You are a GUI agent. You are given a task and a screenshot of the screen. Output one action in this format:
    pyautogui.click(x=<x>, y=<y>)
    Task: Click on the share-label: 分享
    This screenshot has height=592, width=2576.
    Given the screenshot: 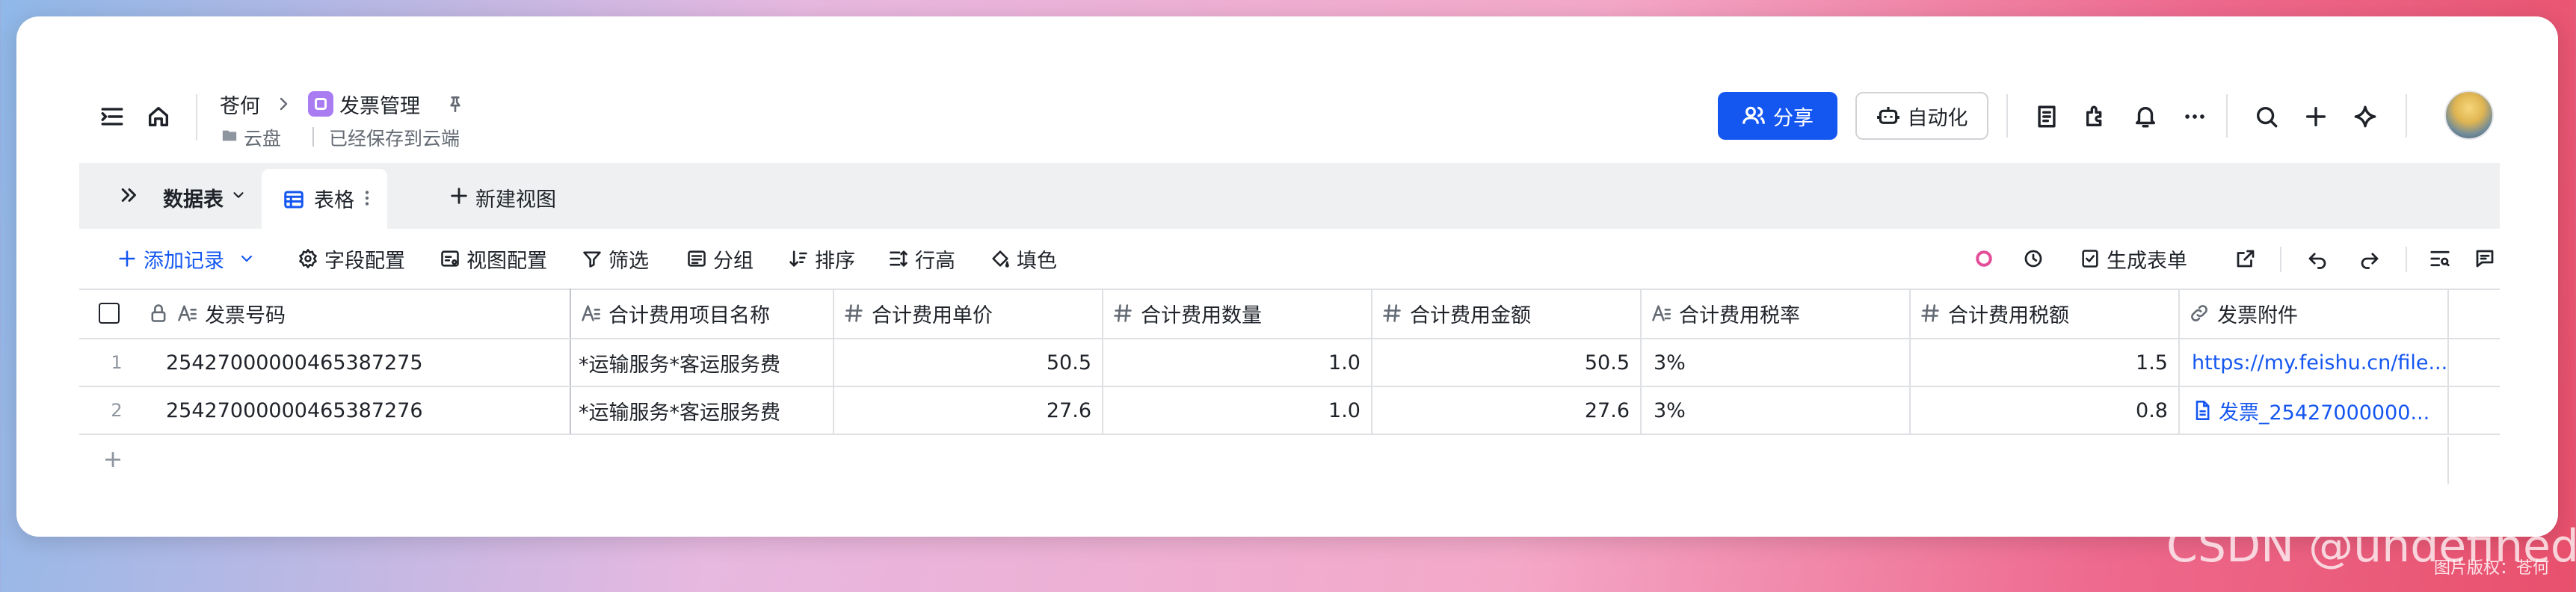 What is the action you would take?
    pyautogui.click(x=1793, y=118)
    